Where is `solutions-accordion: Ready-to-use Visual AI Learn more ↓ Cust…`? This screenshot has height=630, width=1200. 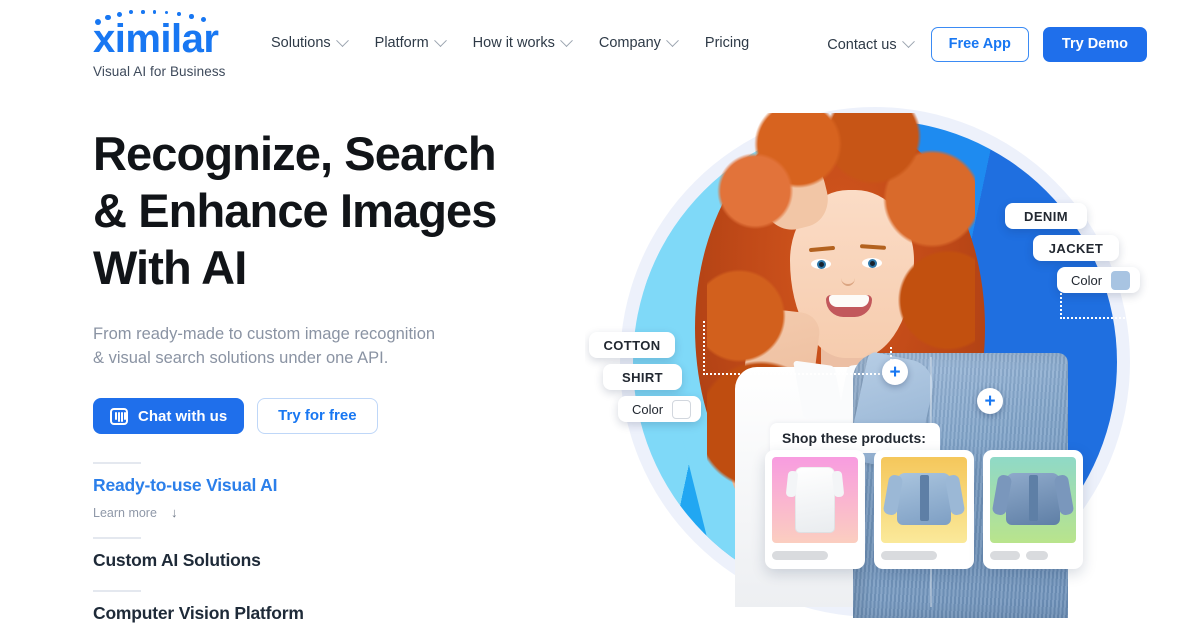 solutions-accordion: Ready-to-use Visual AI Learn more ↓ Cust… is located at coordinates (263, 543).